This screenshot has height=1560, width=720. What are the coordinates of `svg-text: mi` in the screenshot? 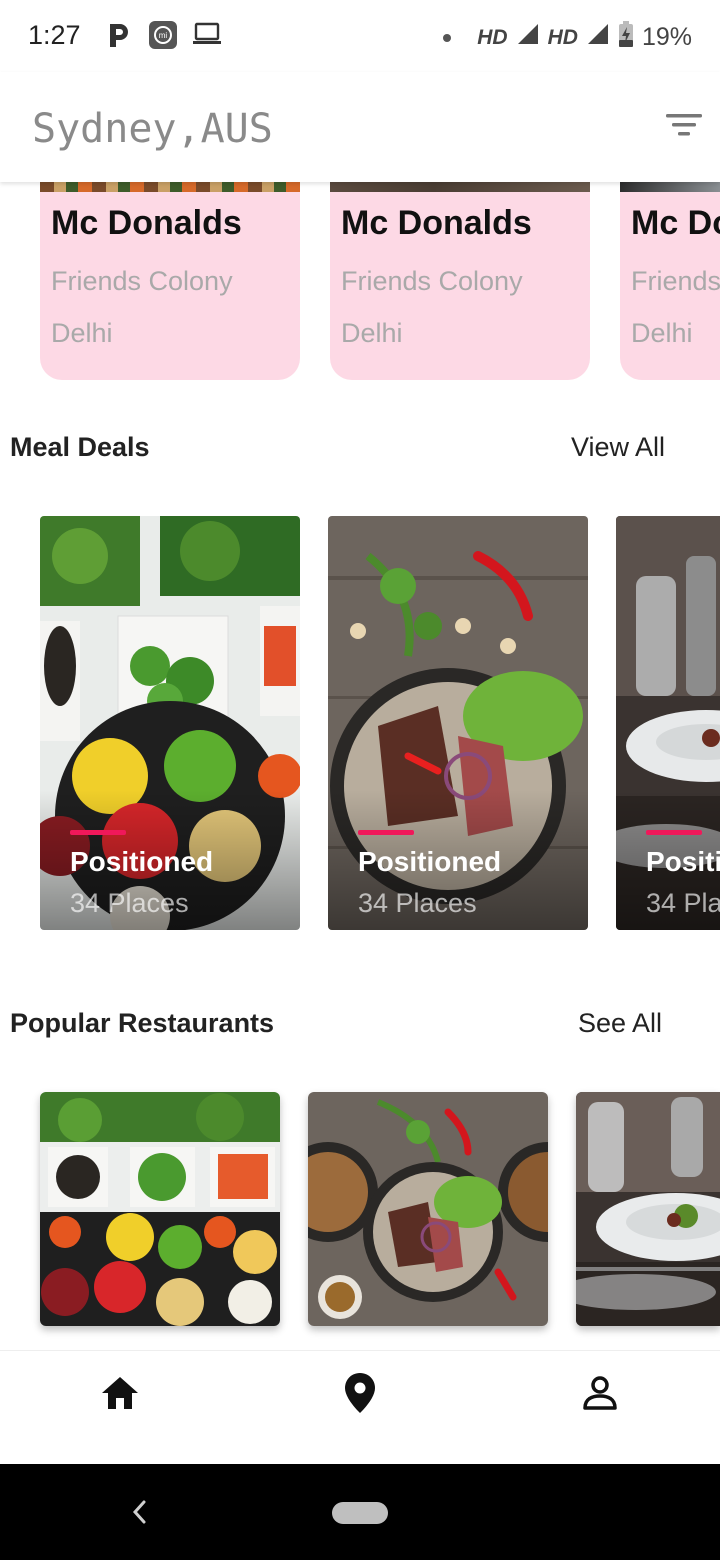 It's located at (163, 35).